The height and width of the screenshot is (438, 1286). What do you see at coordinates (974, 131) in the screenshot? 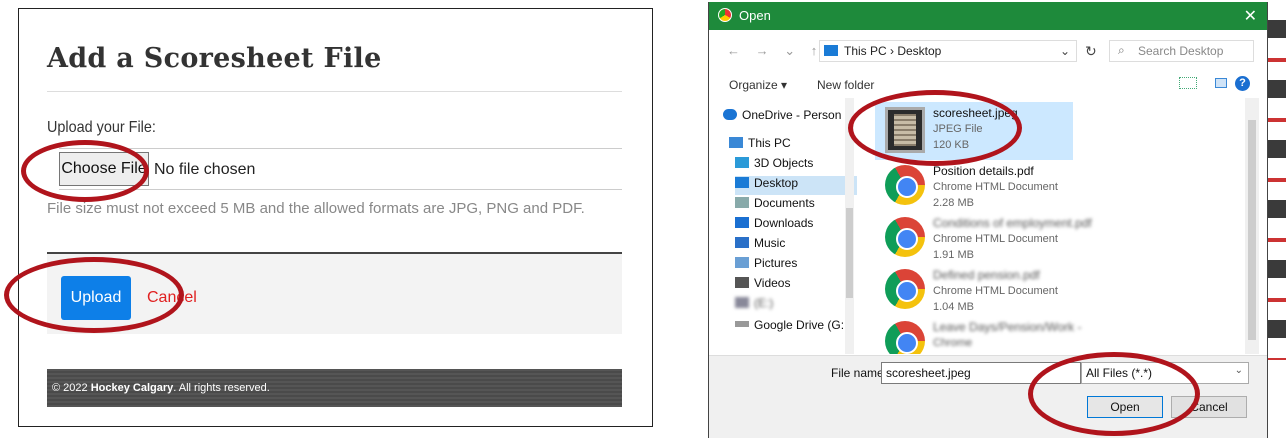
I see `file-item-scoresheet: scoresheet.jpeg JPEG File 120 KB` at bounding box center [974, 131].